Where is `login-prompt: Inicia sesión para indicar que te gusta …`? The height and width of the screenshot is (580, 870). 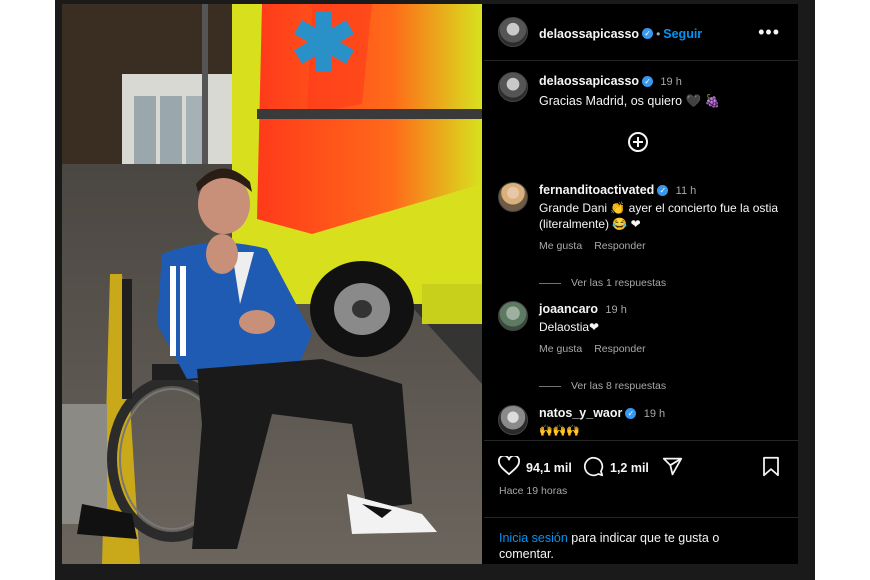 login-prompt: Inicia sesión para indicar que te gusta … is located at coordinates (641, 540).